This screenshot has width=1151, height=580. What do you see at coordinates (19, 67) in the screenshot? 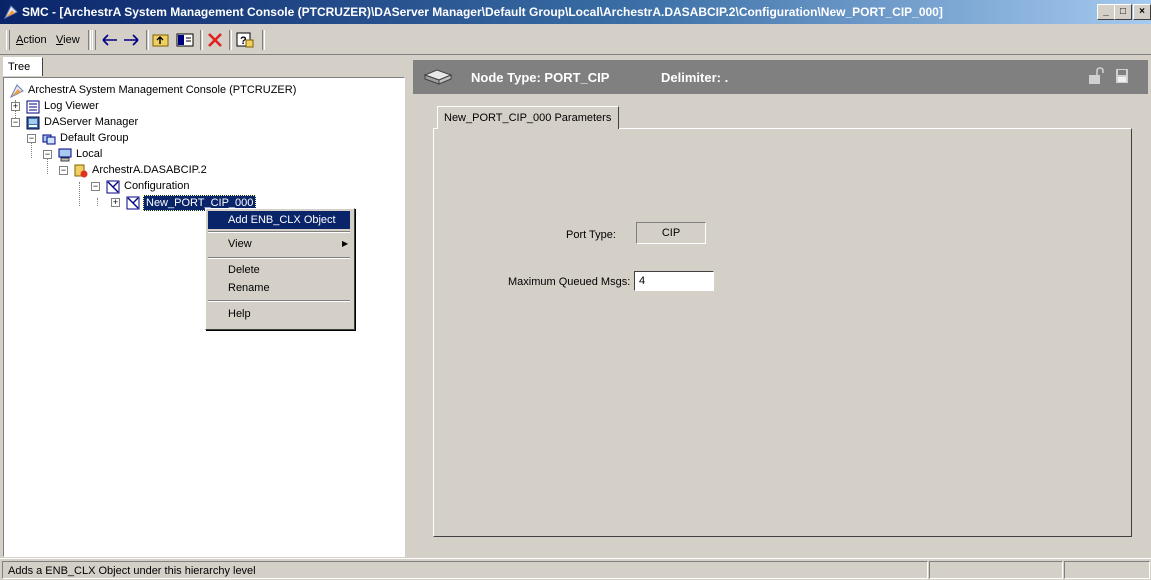
I see `tab-tree-label: Tree` at bounding box center [19, 67].